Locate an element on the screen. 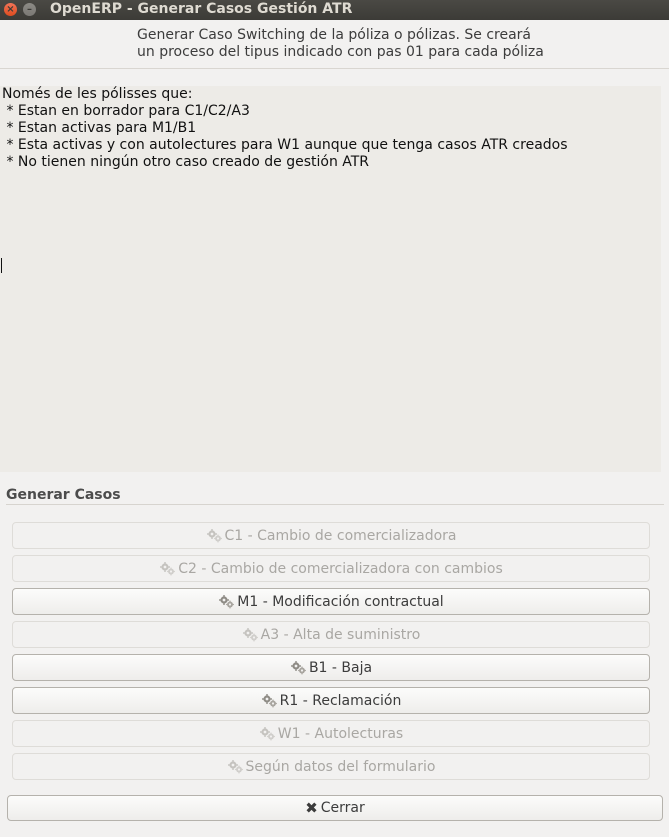  case-button-label: R1 - Reclamación is located at coordinates (340, 700).